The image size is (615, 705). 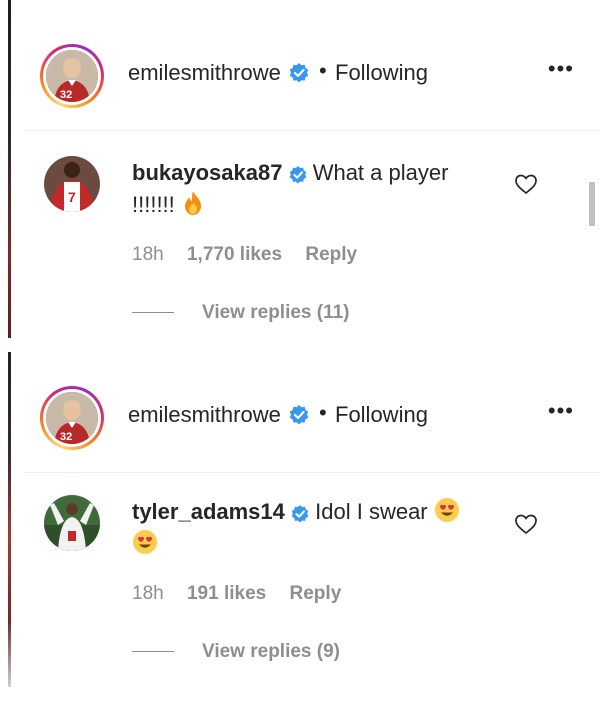 What do you see at coordinates (207, 172) in the screenshot?
I see `commenter-username: bukayosaka87` at bounding box center [207, 172].